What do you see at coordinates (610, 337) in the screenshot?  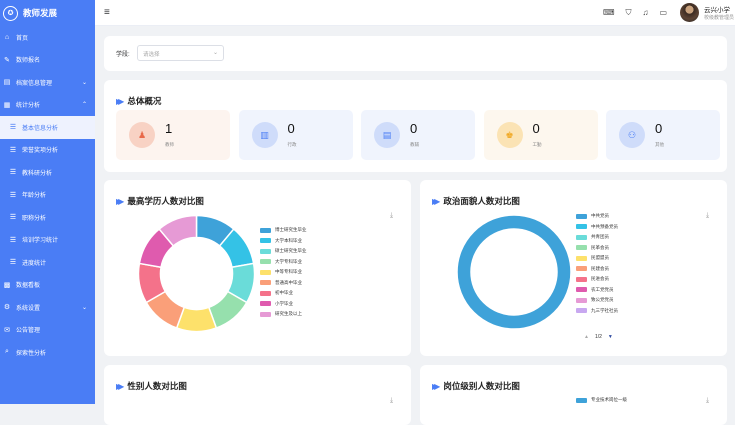 I see `legend-next-button: ▼` at bounding box center [610, 337].